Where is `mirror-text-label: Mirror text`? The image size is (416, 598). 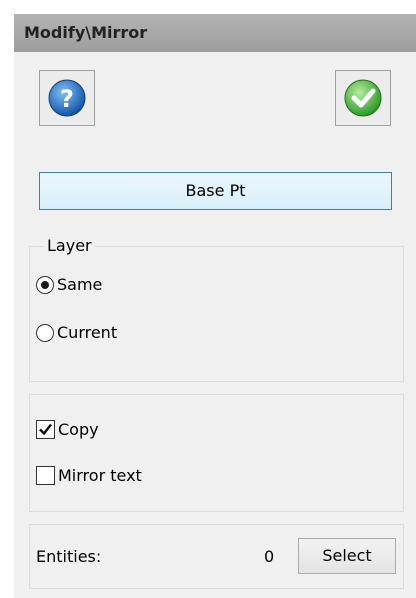 mirror-text-label: Mirror text is located at coordinates (100, 475).